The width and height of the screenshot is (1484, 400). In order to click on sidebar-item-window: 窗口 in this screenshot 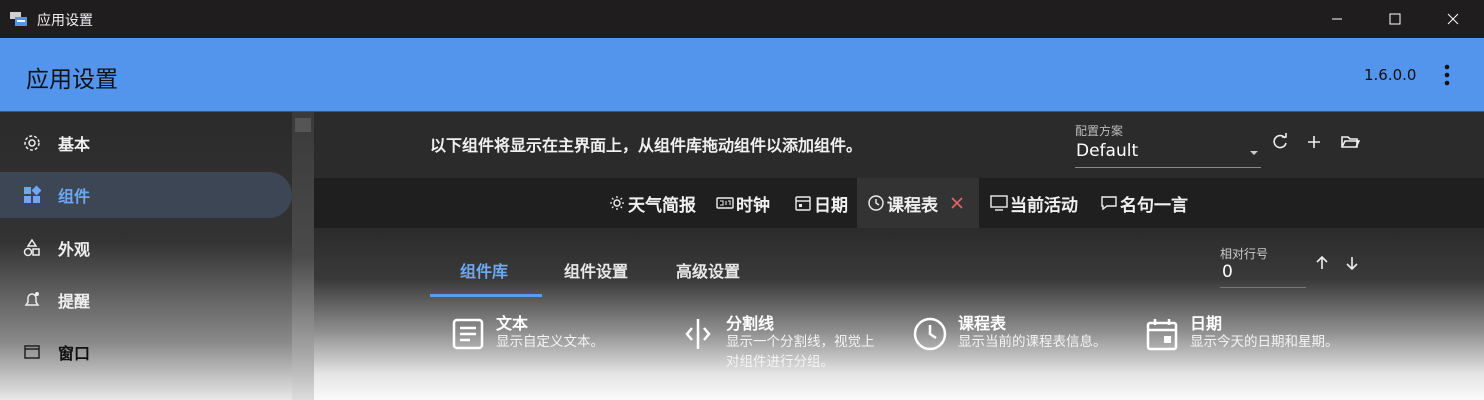, I will do `click(146, 352)`.